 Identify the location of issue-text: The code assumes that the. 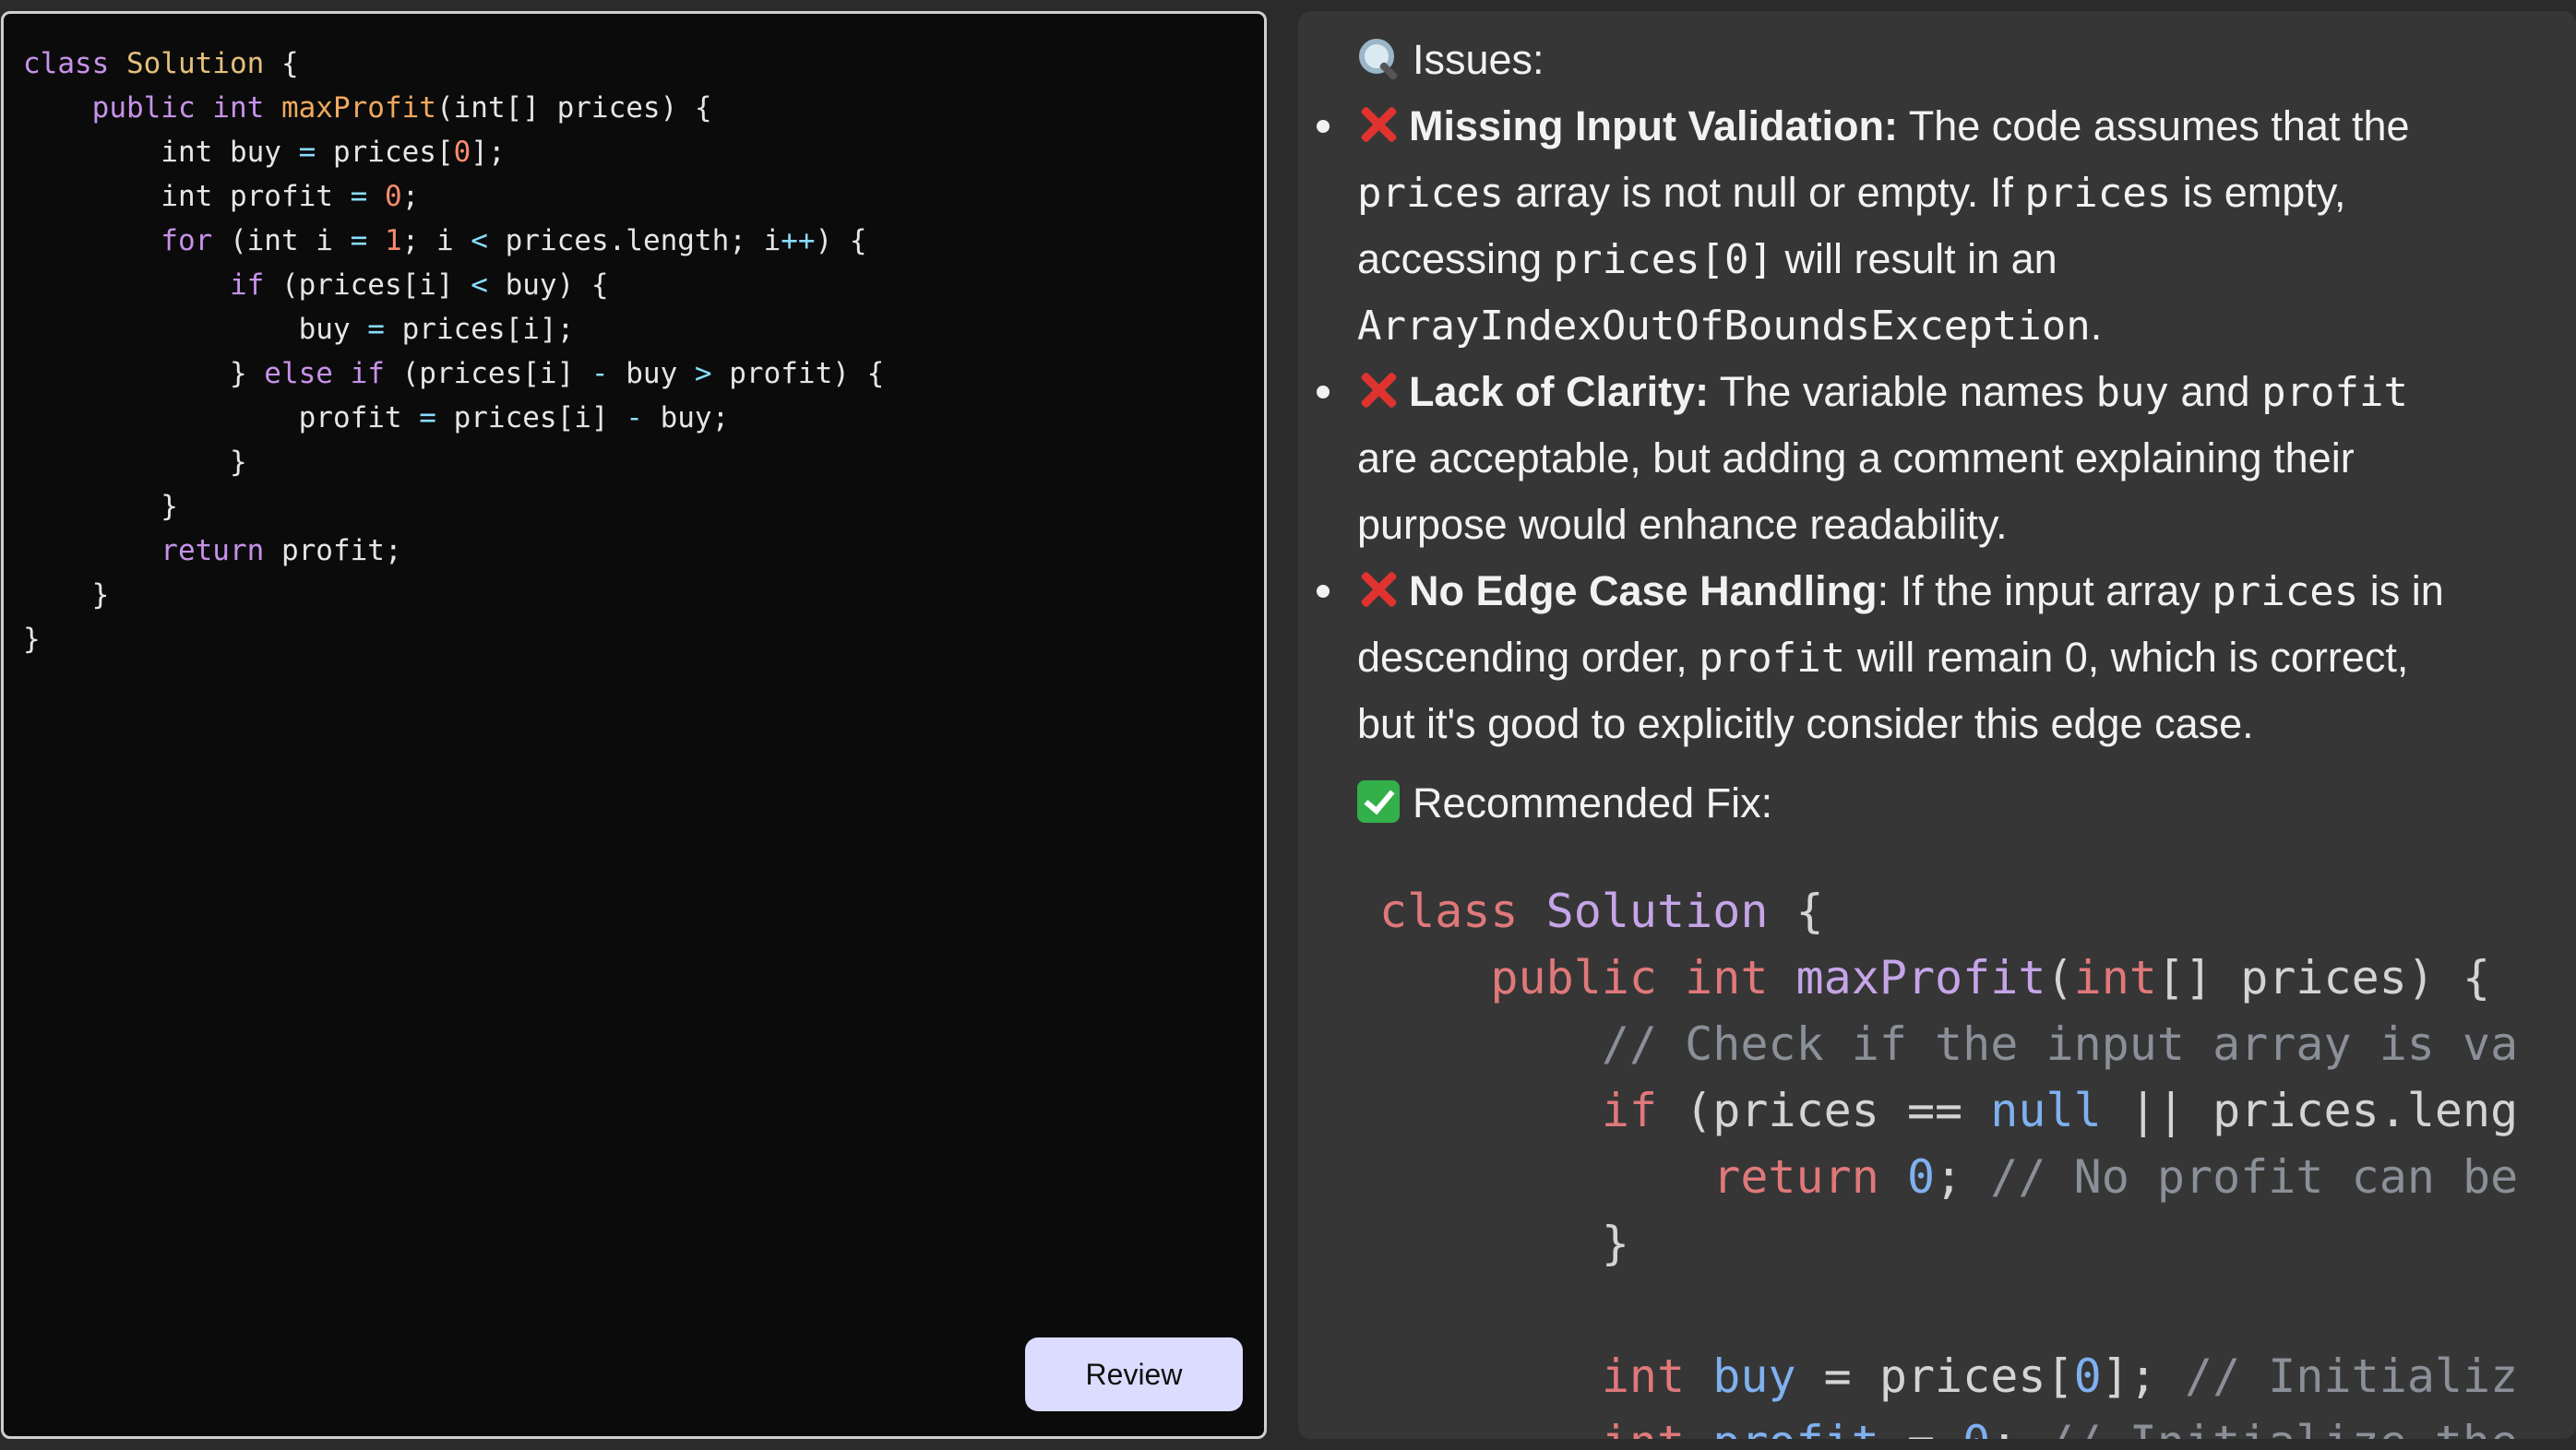
(2154, 126).